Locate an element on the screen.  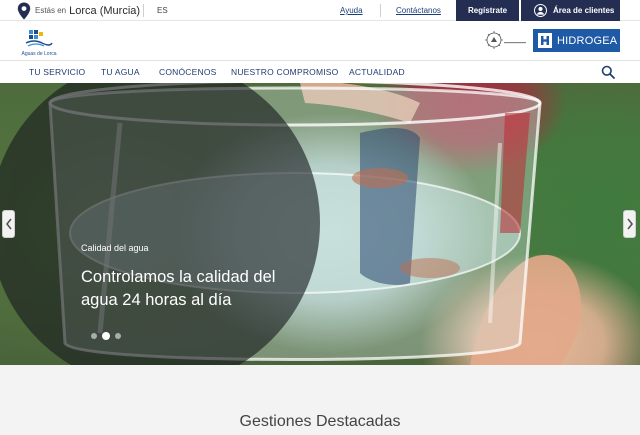
client-area-label: Área de clientes is located at coordinates (584, 10).